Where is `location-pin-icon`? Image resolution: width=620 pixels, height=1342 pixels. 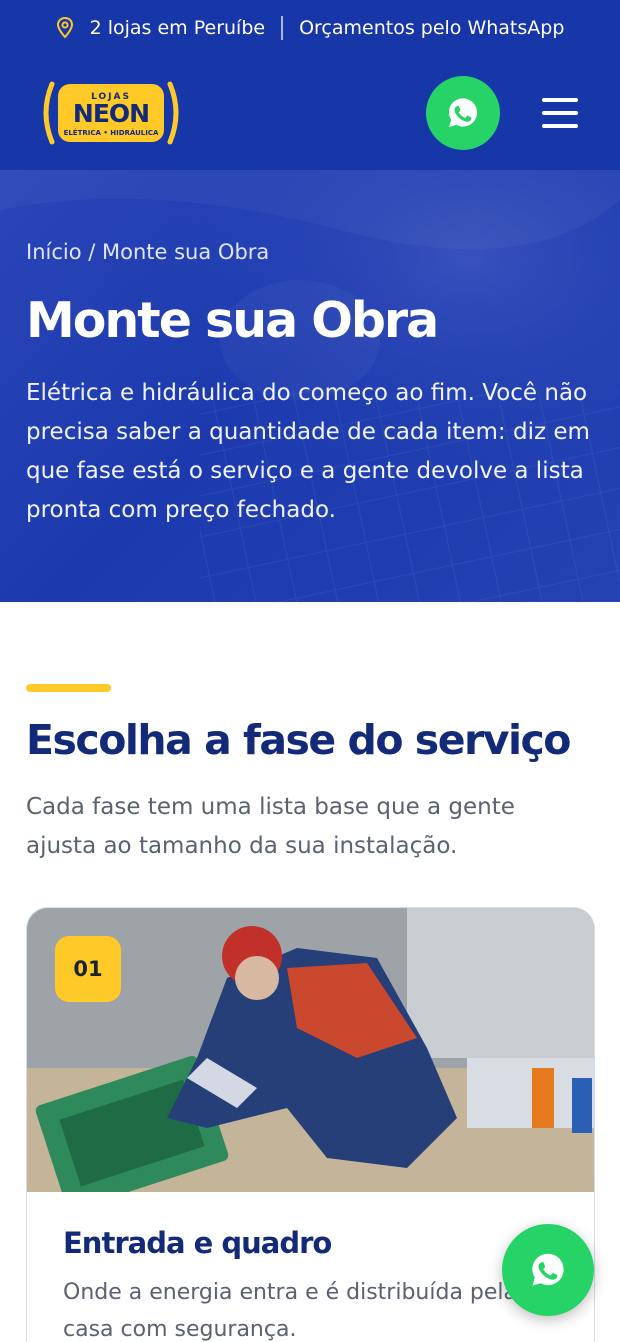
location-pin-icon is located at coordinates (64, 28).